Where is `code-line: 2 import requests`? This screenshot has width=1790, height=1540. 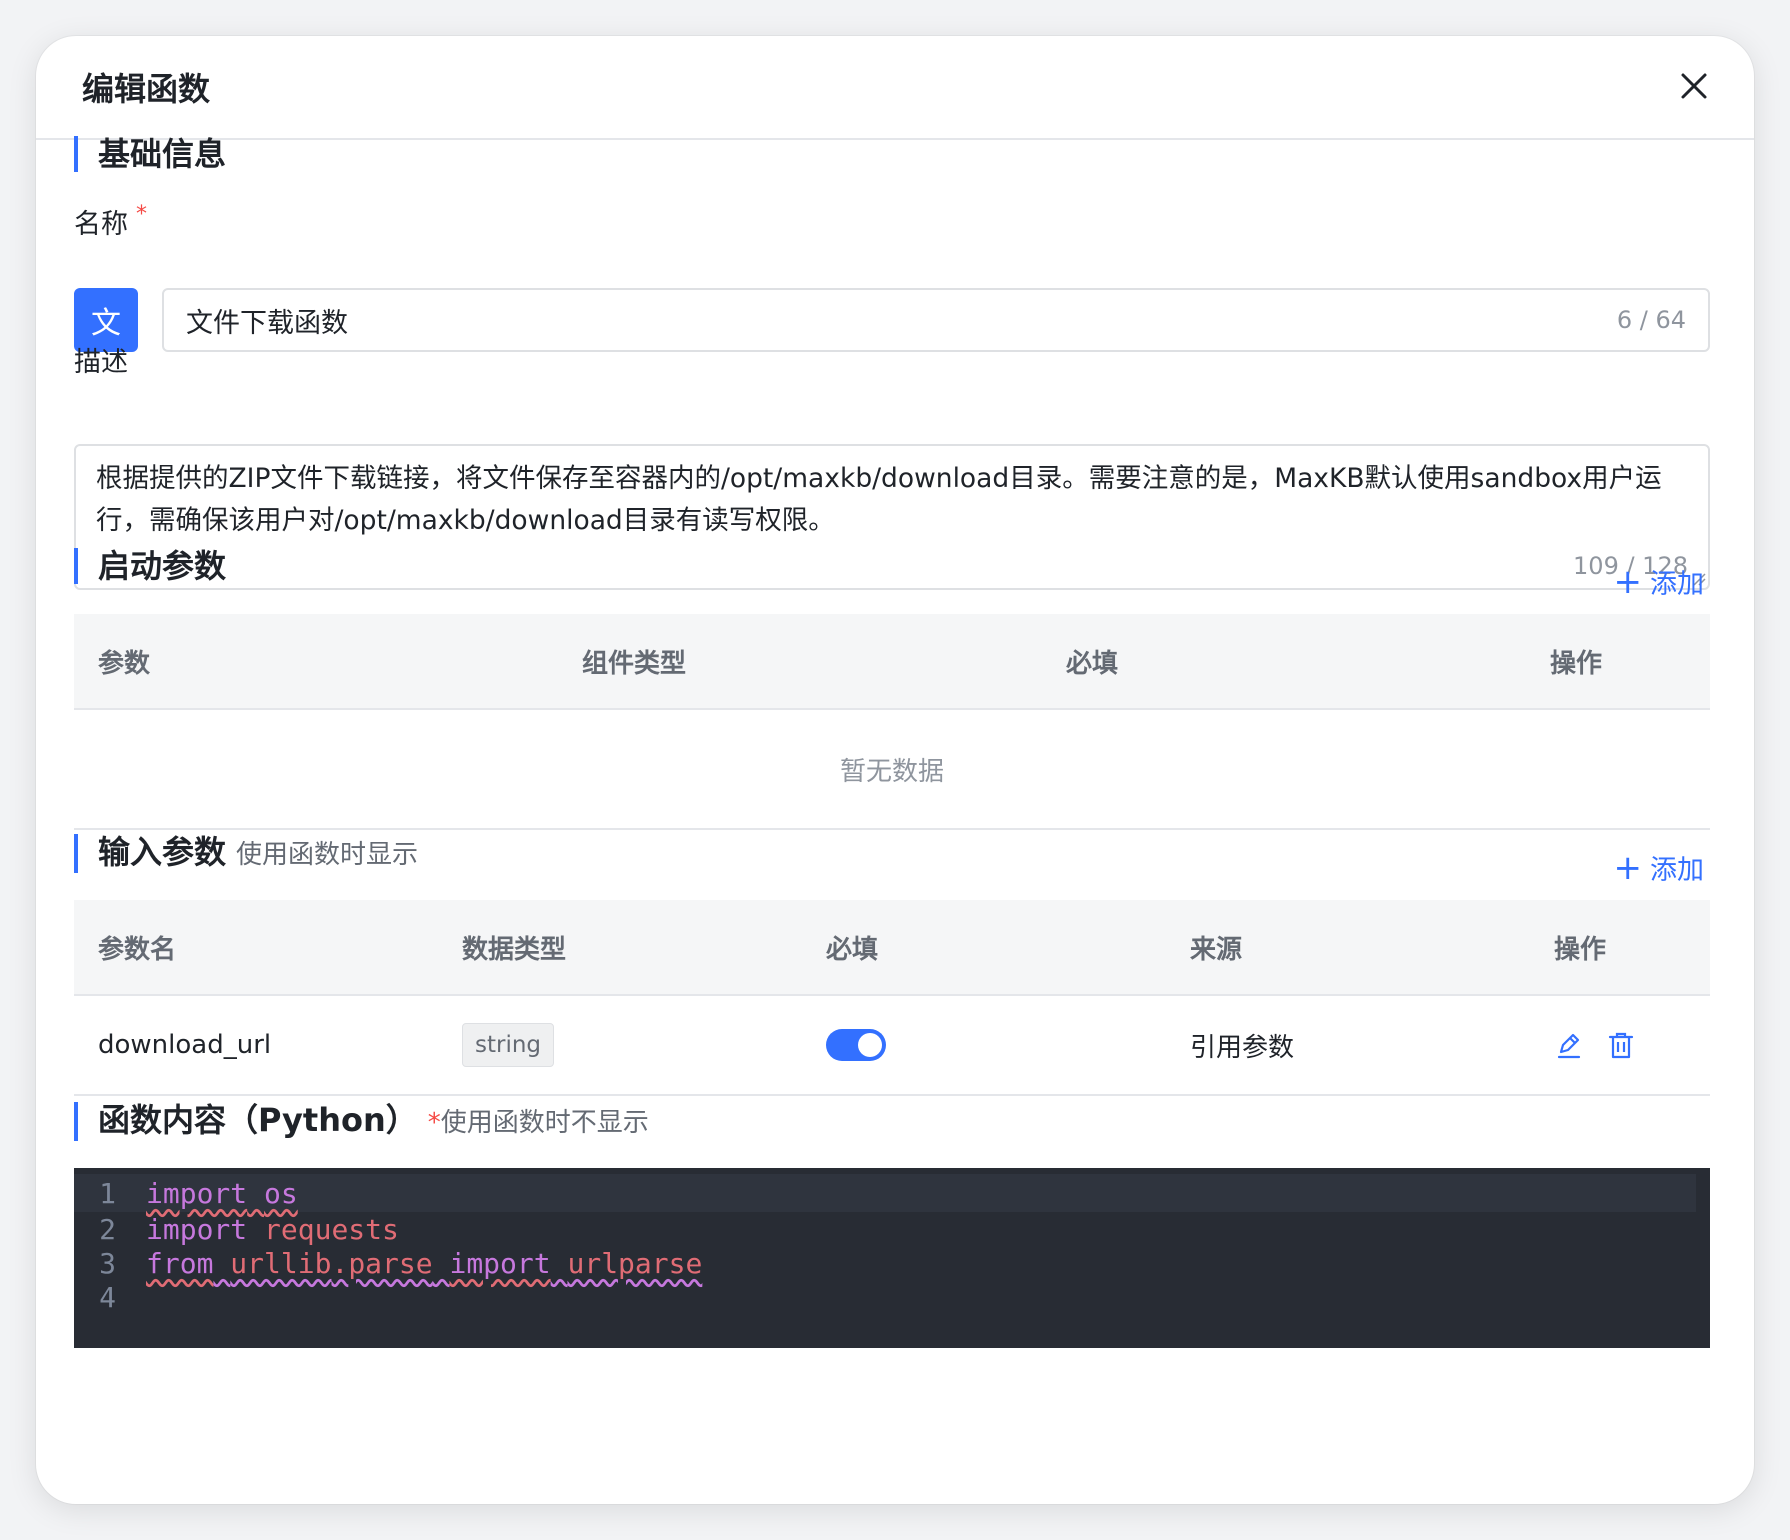 code-line: 2 import requests is located at coordinates (892, 1229).